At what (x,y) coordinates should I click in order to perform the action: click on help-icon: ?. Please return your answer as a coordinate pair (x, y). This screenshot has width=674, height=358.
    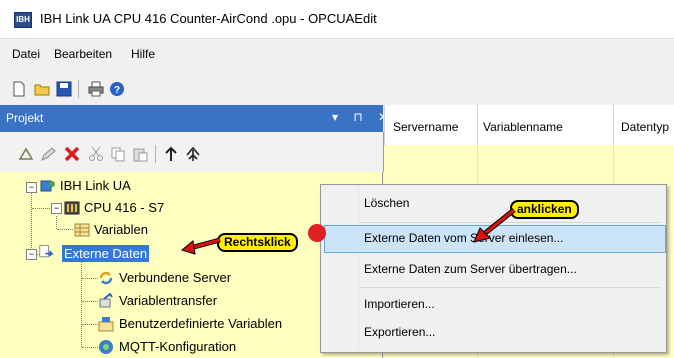
    Looking at the image, I should click on (117, 89).